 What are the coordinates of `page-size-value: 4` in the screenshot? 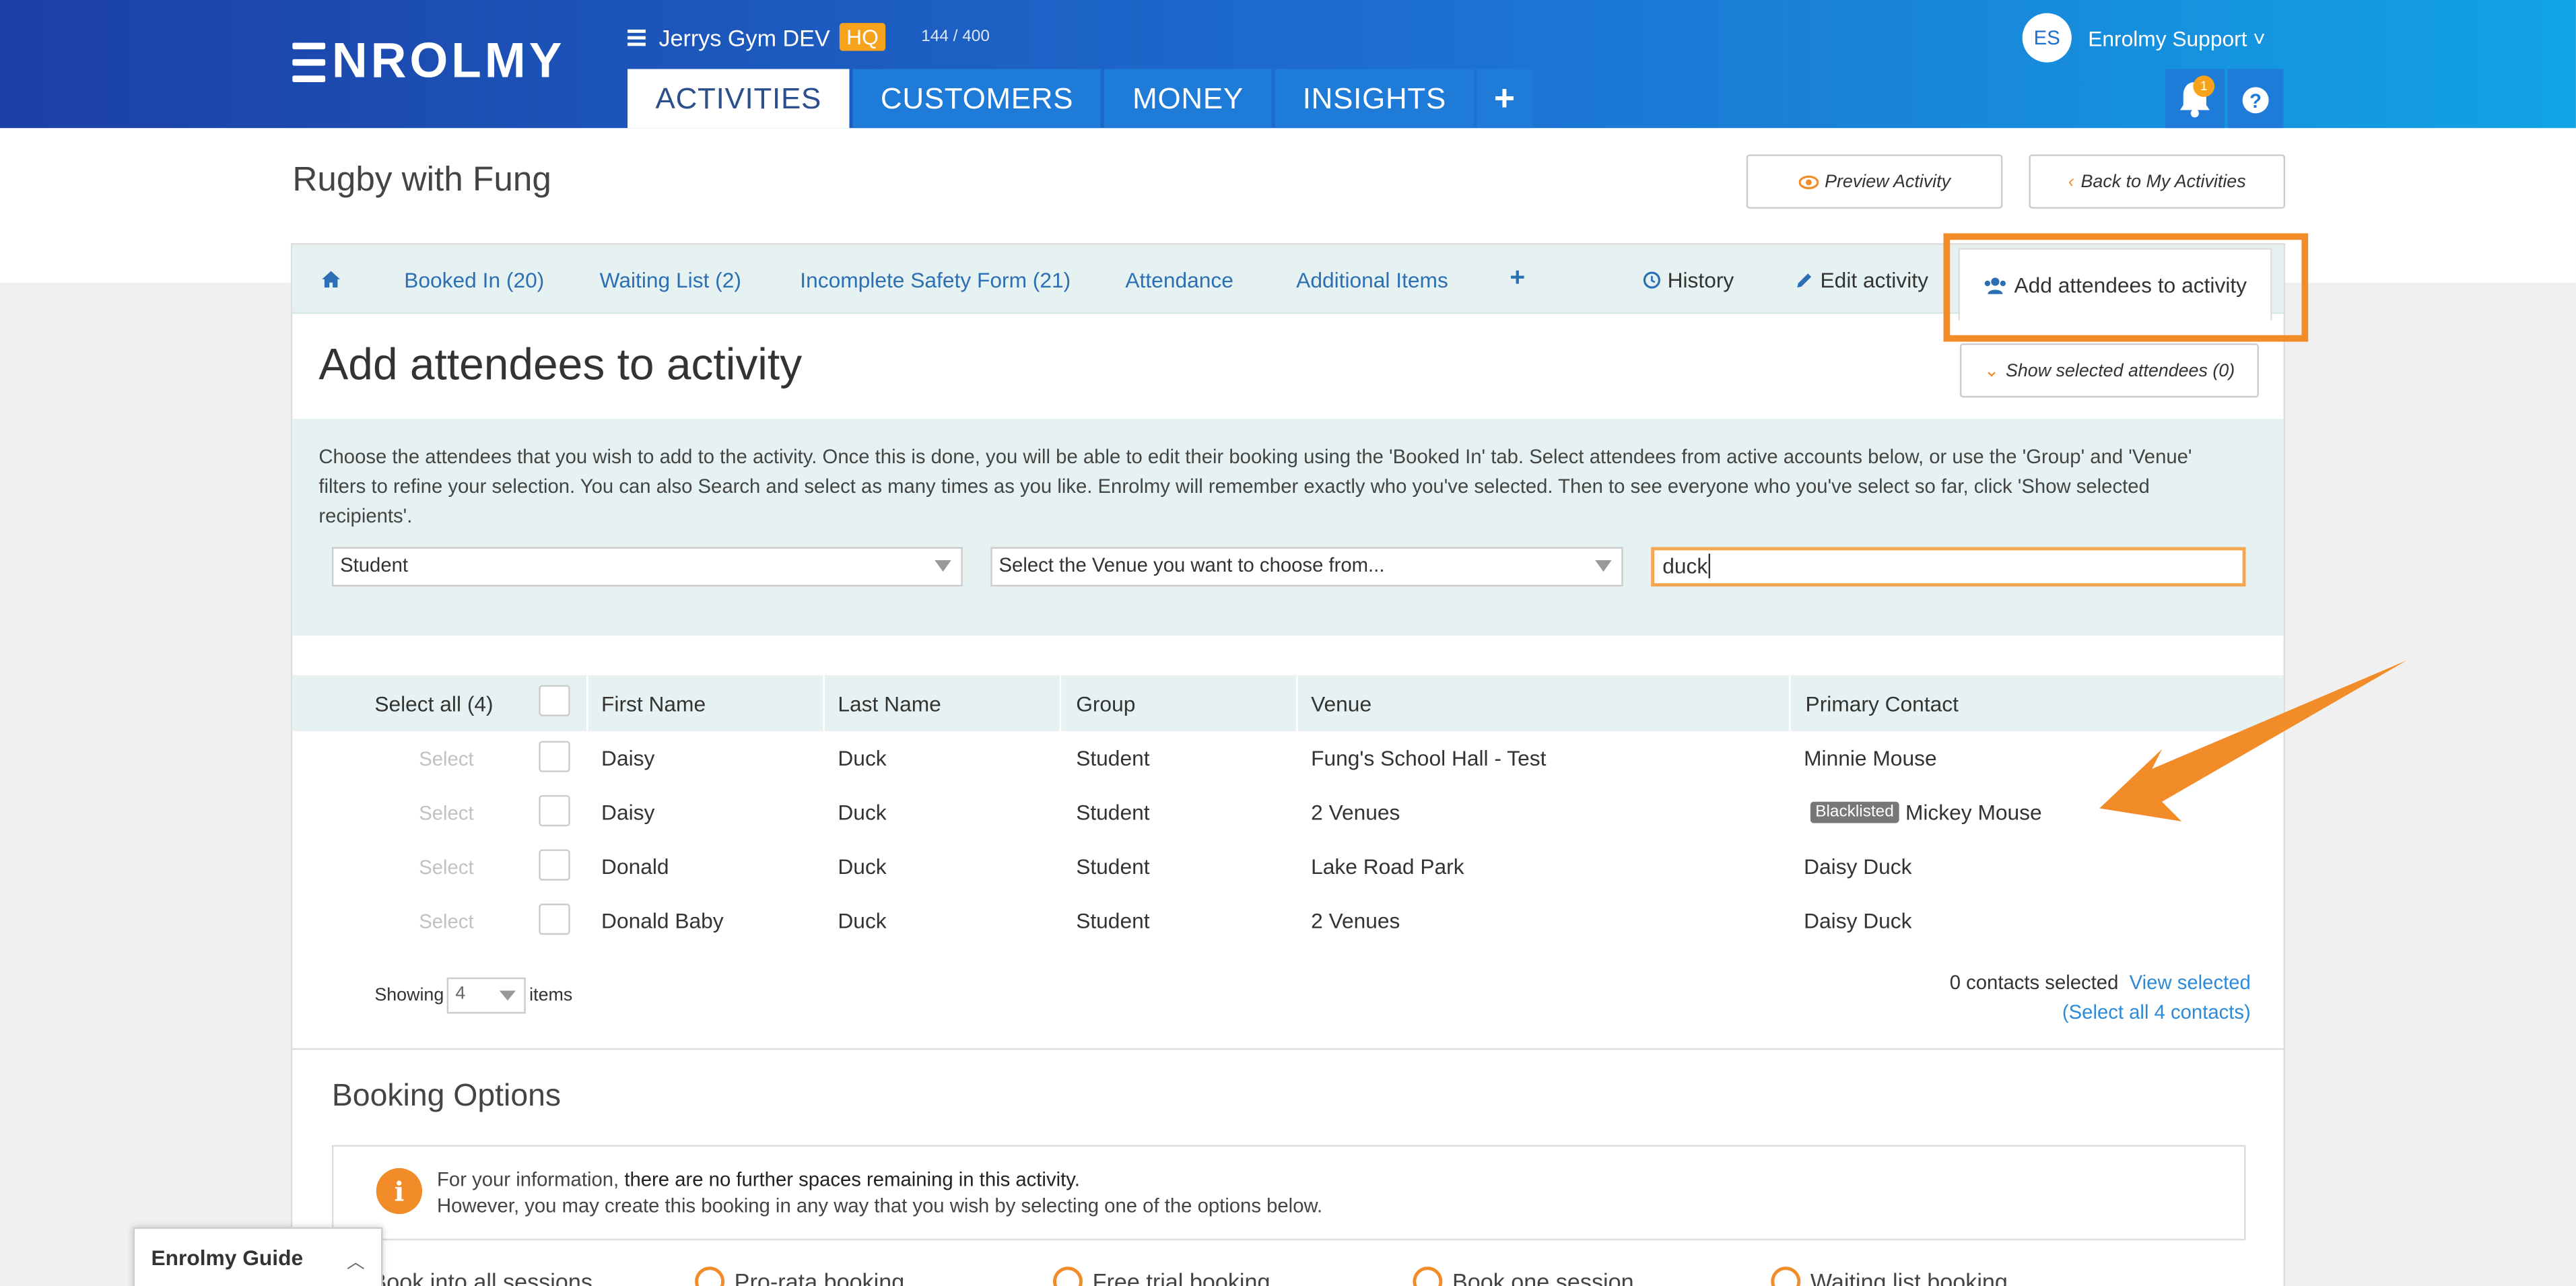 It's located at (460, 994).